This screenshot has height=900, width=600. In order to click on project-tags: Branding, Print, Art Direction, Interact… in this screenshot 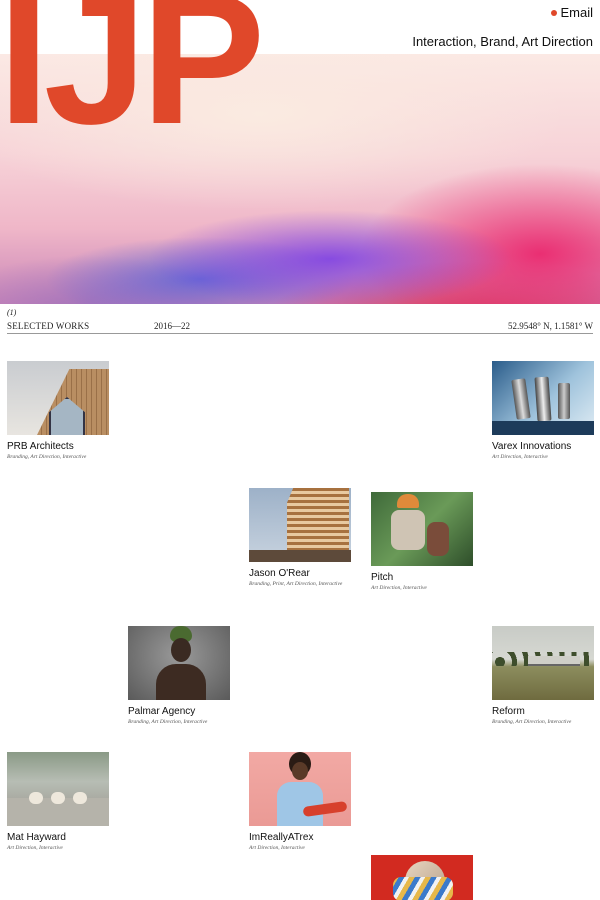, I will do `click(296, 584)`.